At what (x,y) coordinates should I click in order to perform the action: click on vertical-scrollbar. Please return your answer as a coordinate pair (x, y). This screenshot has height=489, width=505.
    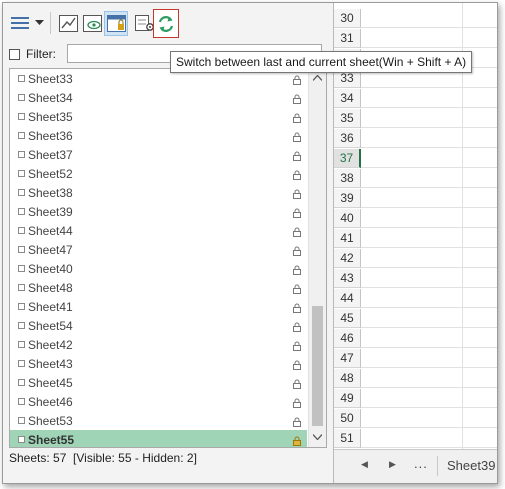
    Looking at the image, I should click on (317, 258).